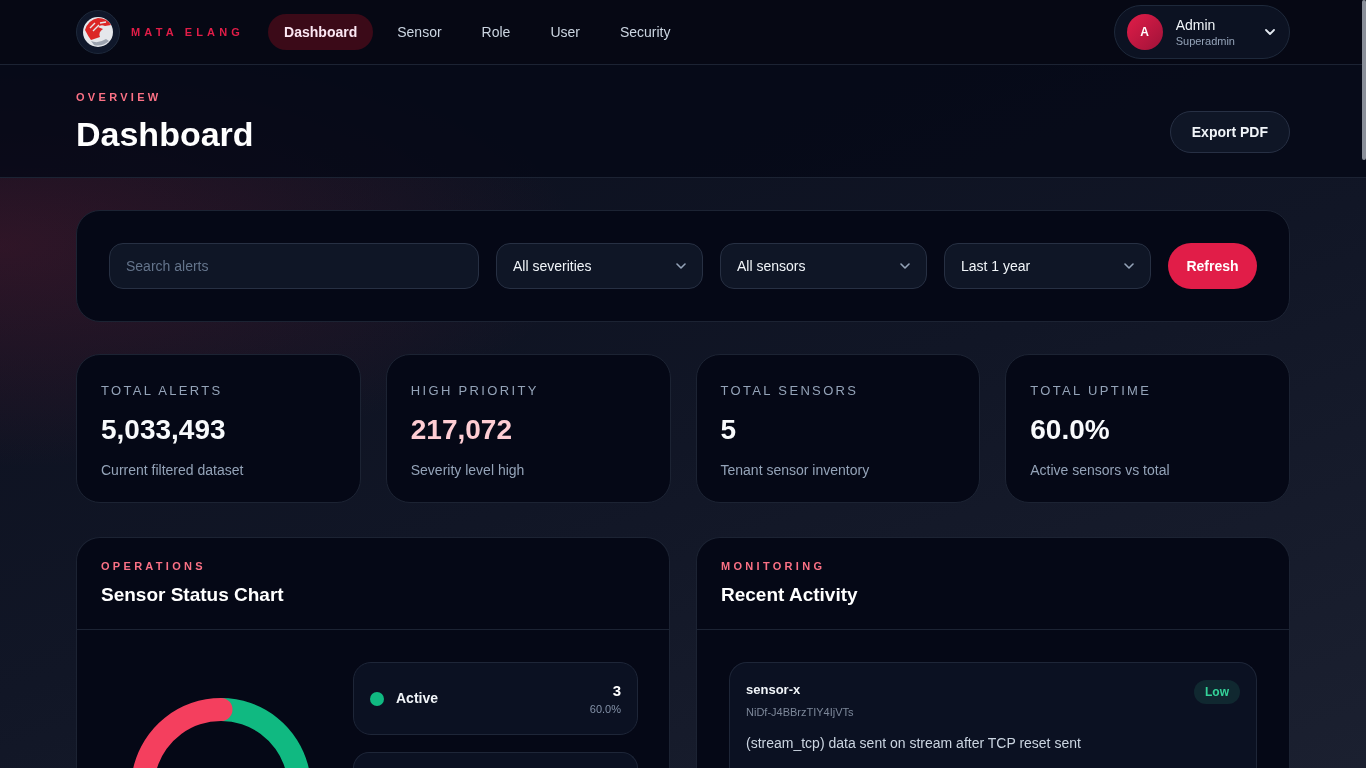 Image resolution: width=1366 pixels, height=768 pixels. What do you see at coordinates (98, 32) in the screenshot?
I see `logo-icon` at bounding box center [98, 32].